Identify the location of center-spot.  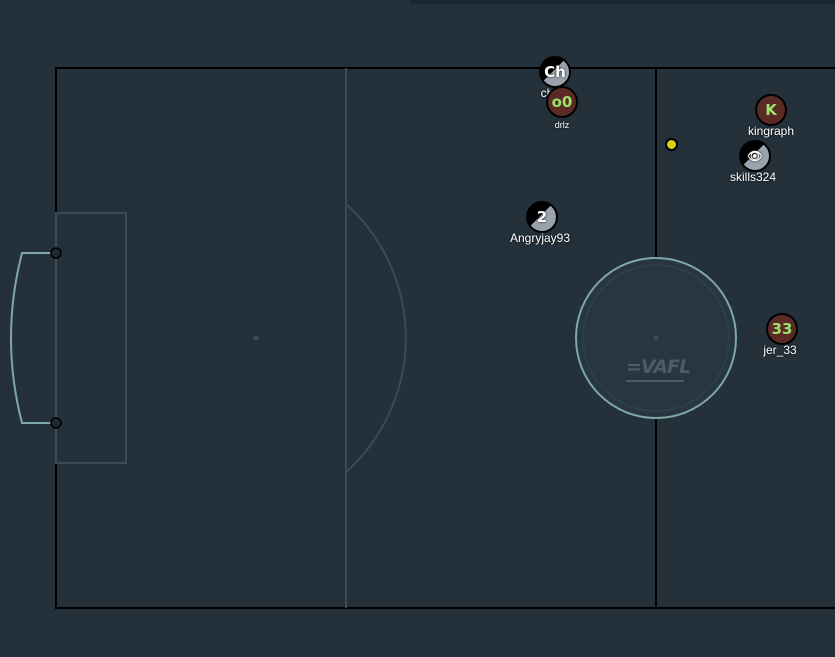
(656, 338).